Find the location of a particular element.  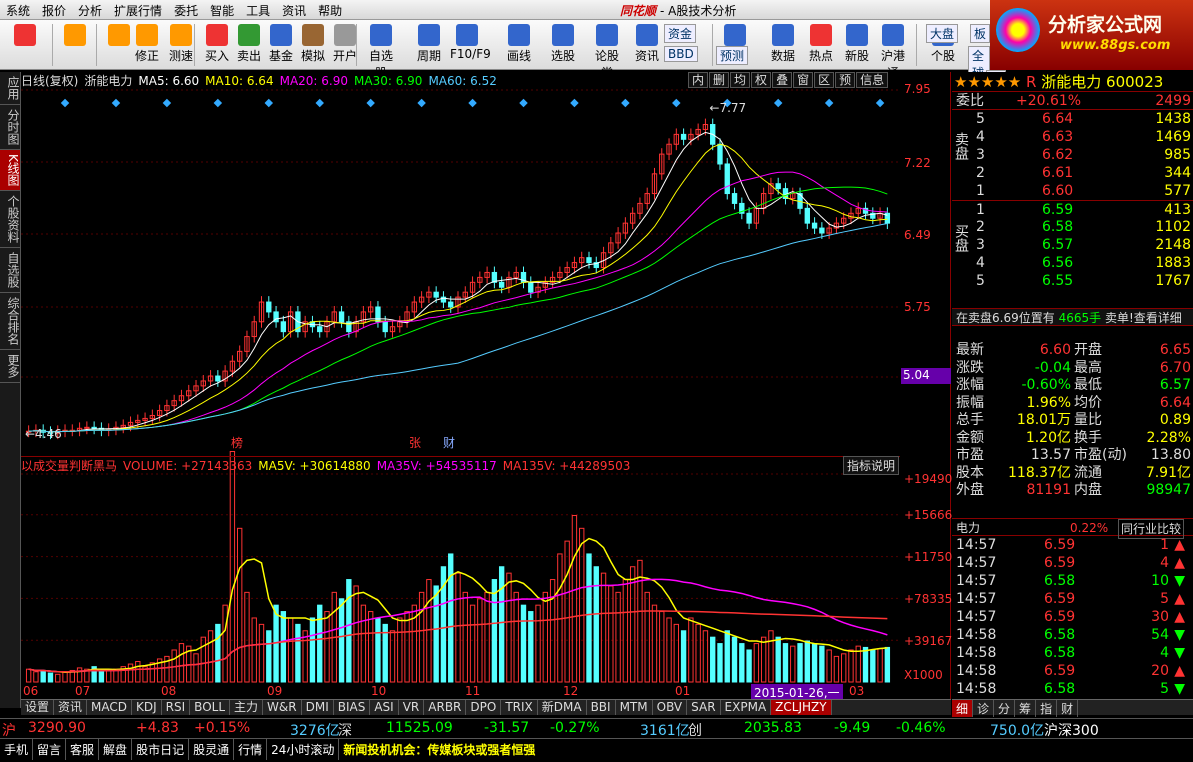

indicator-tab-boll: BOLL is located at coordinates (210, 707).